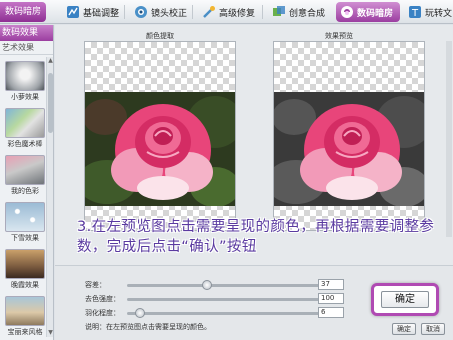  I want to click on tab-creative-compose: 创意合成, so click(298, 12).